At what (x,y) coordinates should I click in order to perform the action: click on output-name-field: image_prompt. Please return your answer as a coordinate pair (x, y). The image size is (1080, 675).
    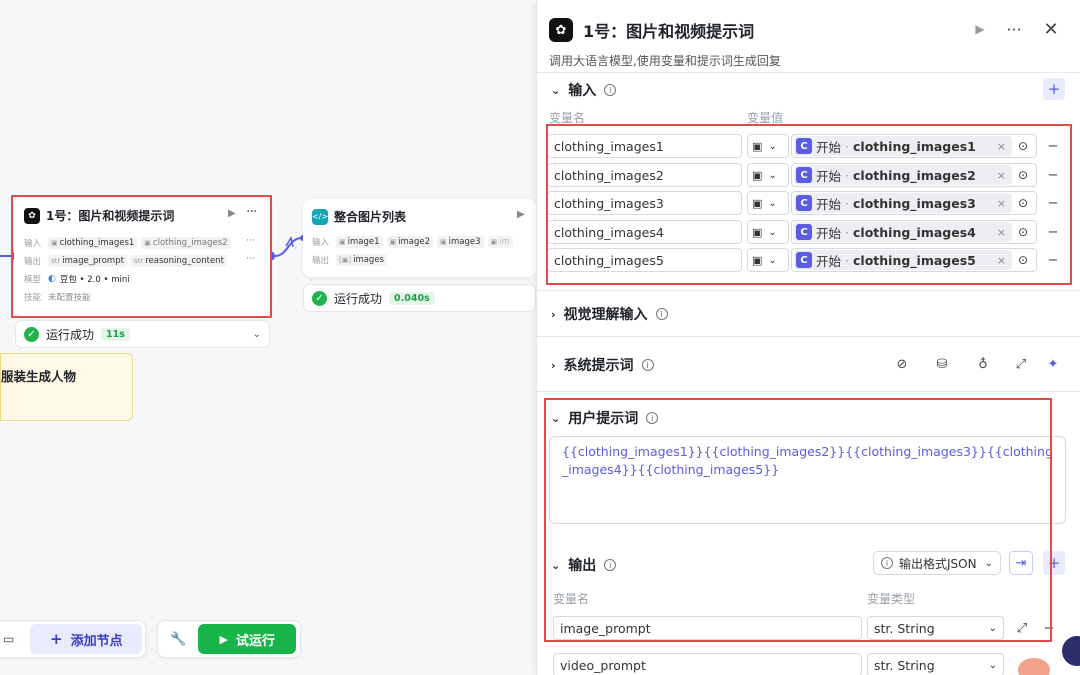
    Looking at the image, I should click on (707, 628).